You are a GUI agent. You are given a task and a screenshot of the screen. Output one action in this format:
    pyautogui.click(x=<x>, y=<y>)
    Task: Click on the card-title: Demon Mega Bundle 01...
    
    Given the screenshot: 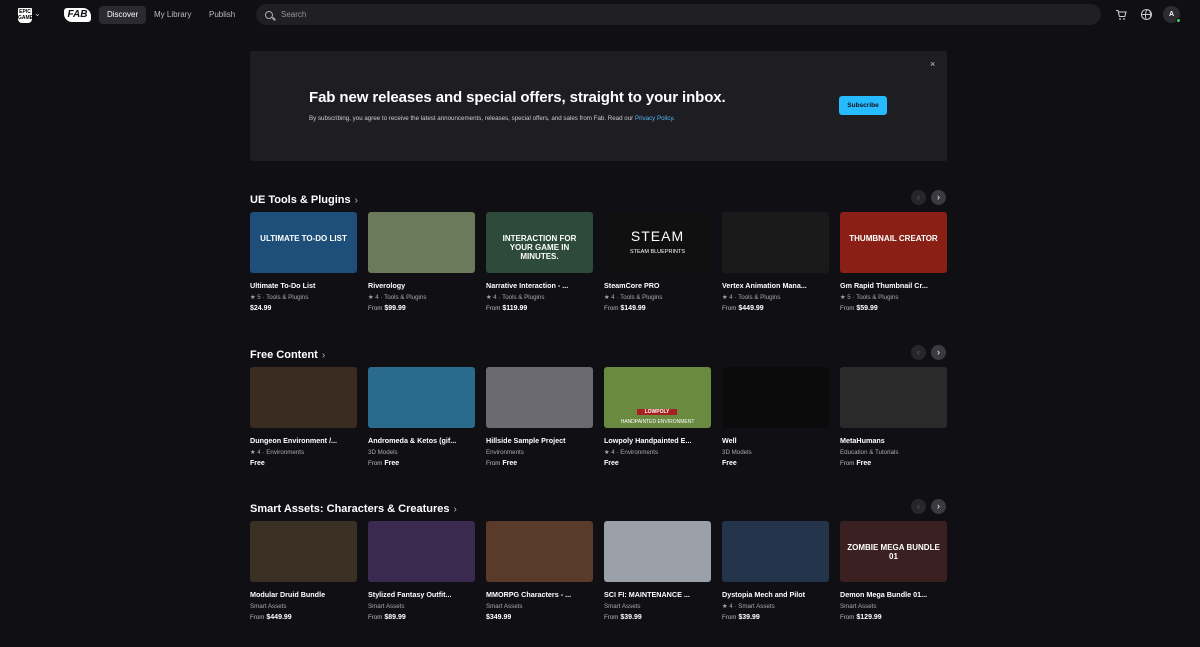 What is the action you would take?
    pyautogui.click(x=893, y=594)
    